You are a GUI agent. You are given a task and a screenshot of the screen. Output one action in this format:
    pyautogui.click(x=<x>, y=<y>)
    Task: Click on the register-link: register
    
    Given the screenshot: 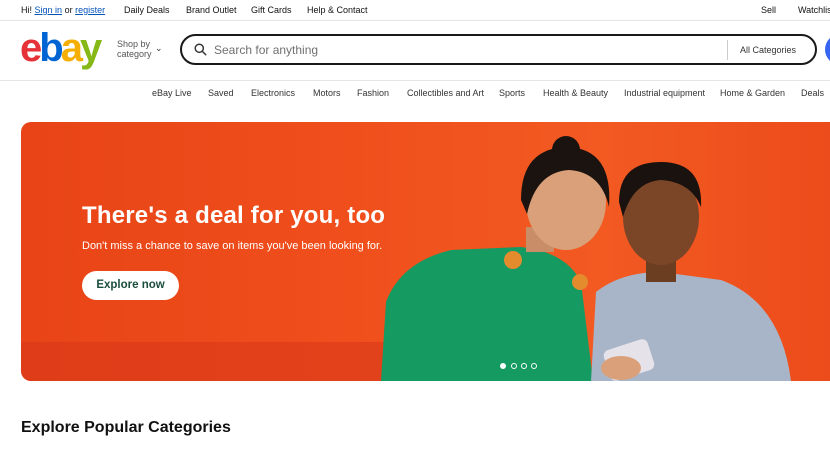 What is the action you would take?
    pyautogui.click(x=90, y=10)
    